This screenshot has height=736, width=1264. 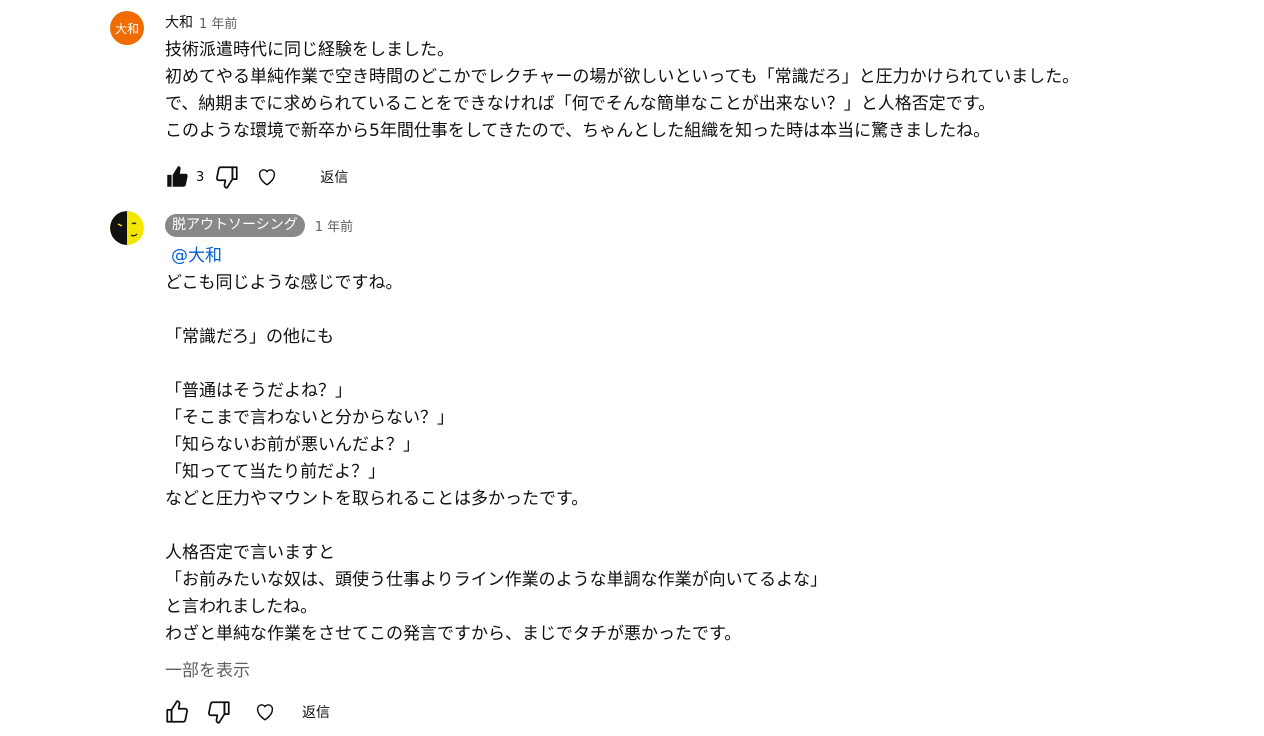 What do you see at coordinates (309, 418) in the screenshot?
I see `comment-line: 「そこまで言わないと分からない？」` at bounding box center [309, 418].